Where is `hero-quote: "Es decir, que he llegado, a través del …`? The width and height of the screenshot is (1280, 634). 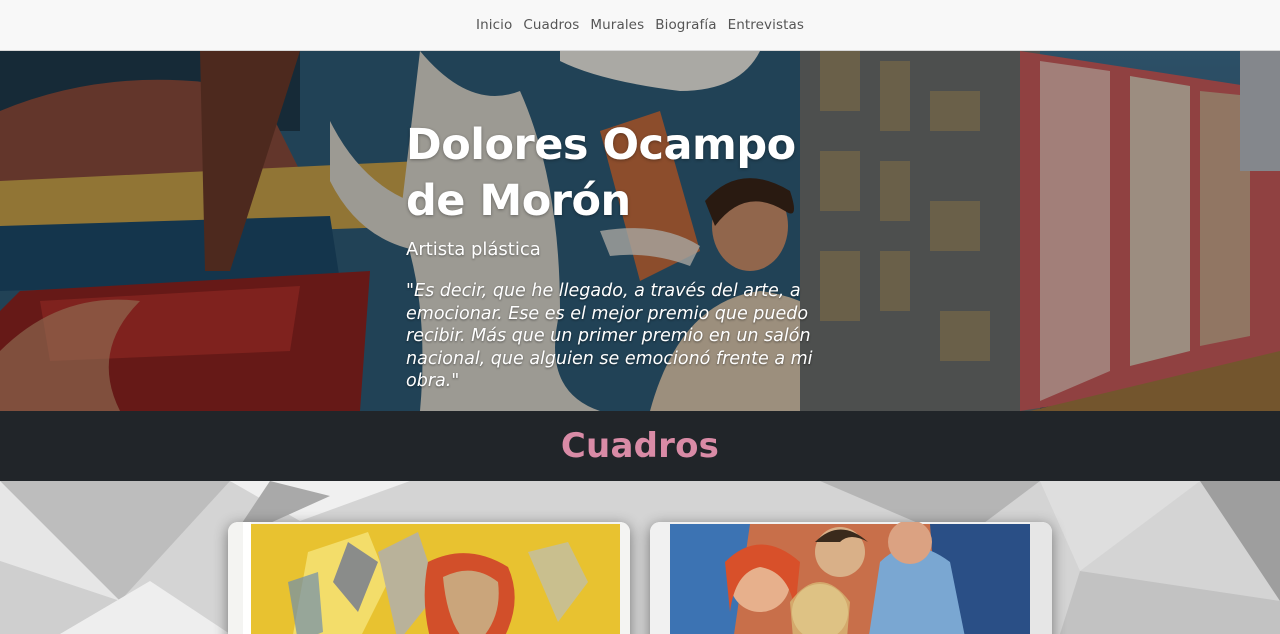
hero-quote: "Es decir, que he llegado, a través del … is located at coordinates (609, 336).